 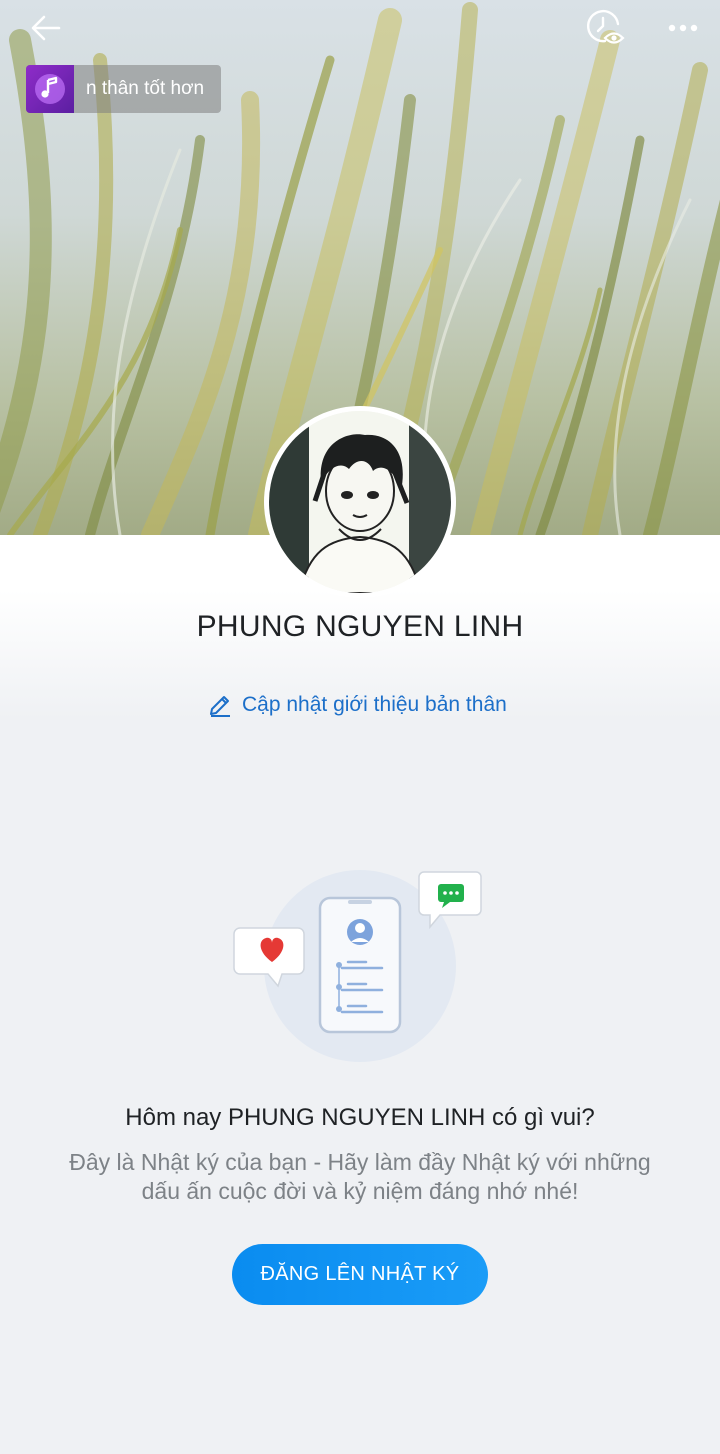 What do you see at coordinates (374, 704) in the screenshot?
I see `update-intro-label: Cập nhật giới thiệu bản thân` at bounding box center [374, 704].